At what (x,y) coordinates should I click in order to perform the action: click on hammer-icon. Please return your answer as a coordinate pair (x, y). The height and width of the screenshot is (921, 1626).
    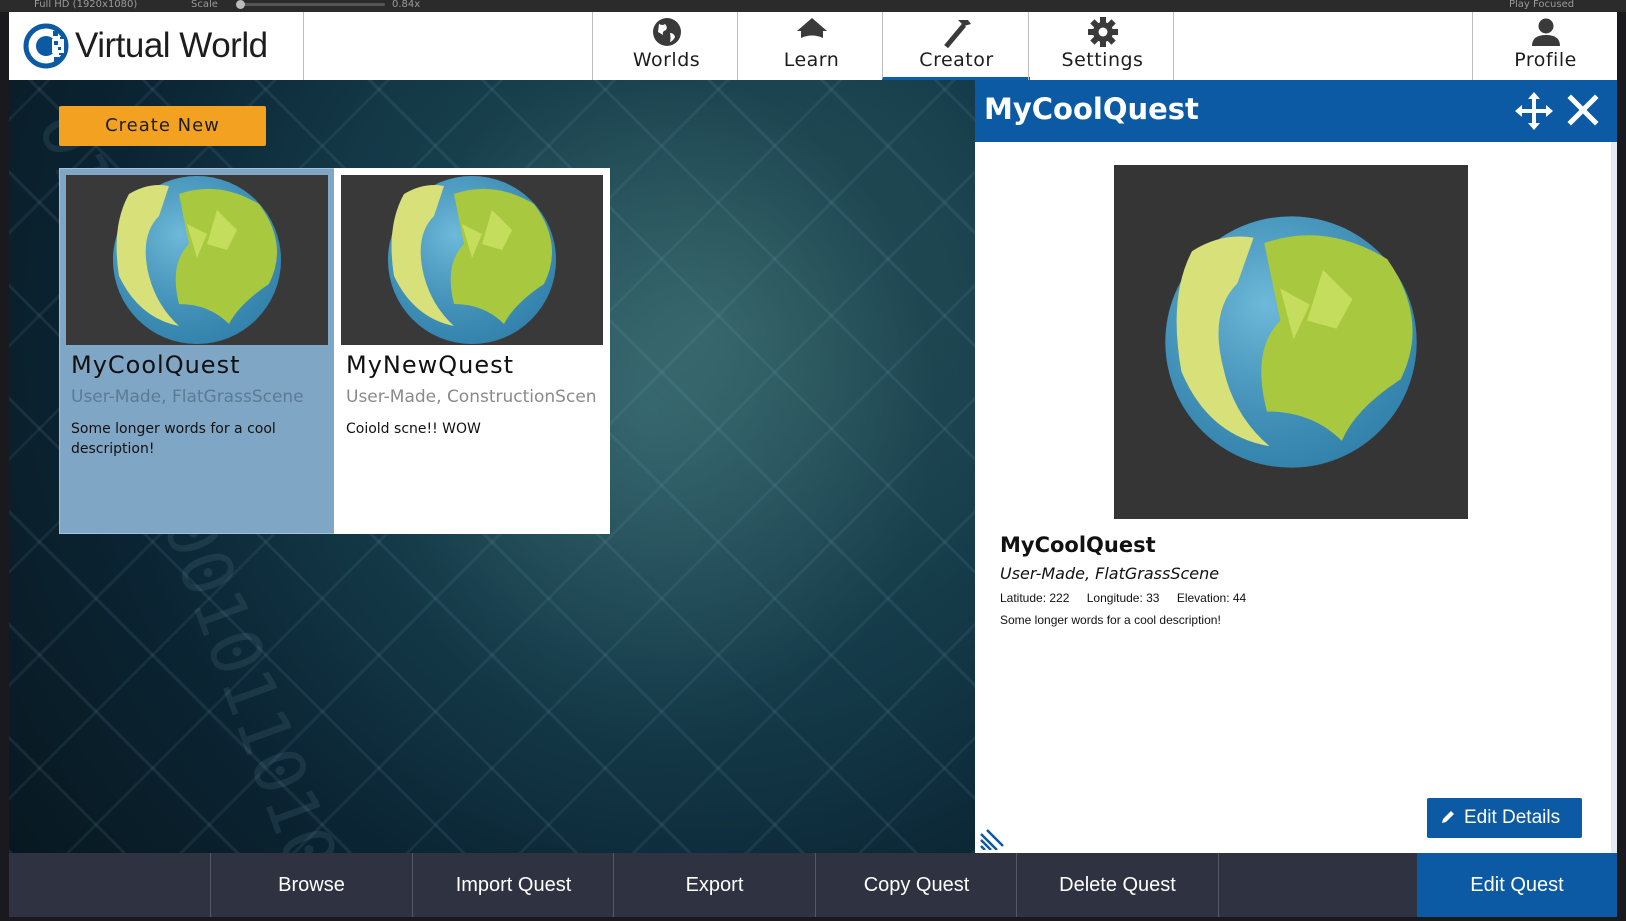
    Looking at the image, I should click on (957, 34).